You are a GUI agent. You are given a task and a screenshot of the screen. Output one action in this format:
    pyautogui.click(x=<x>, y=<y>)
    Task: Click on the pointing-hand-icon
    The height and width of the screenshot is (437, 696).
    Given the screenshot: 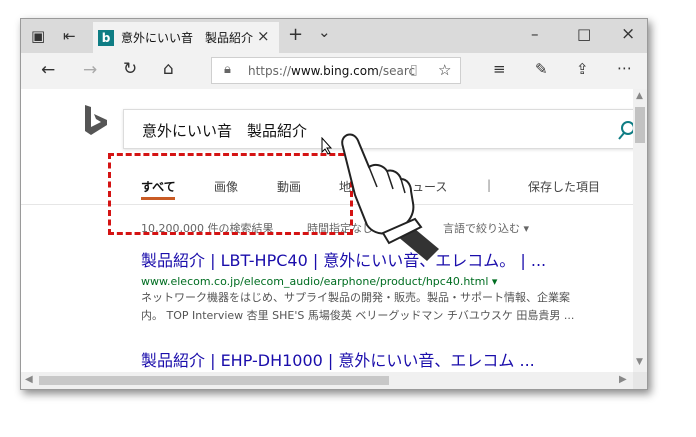 What is the action you would take?
    pyautogui.click(x=390, y=197)
    